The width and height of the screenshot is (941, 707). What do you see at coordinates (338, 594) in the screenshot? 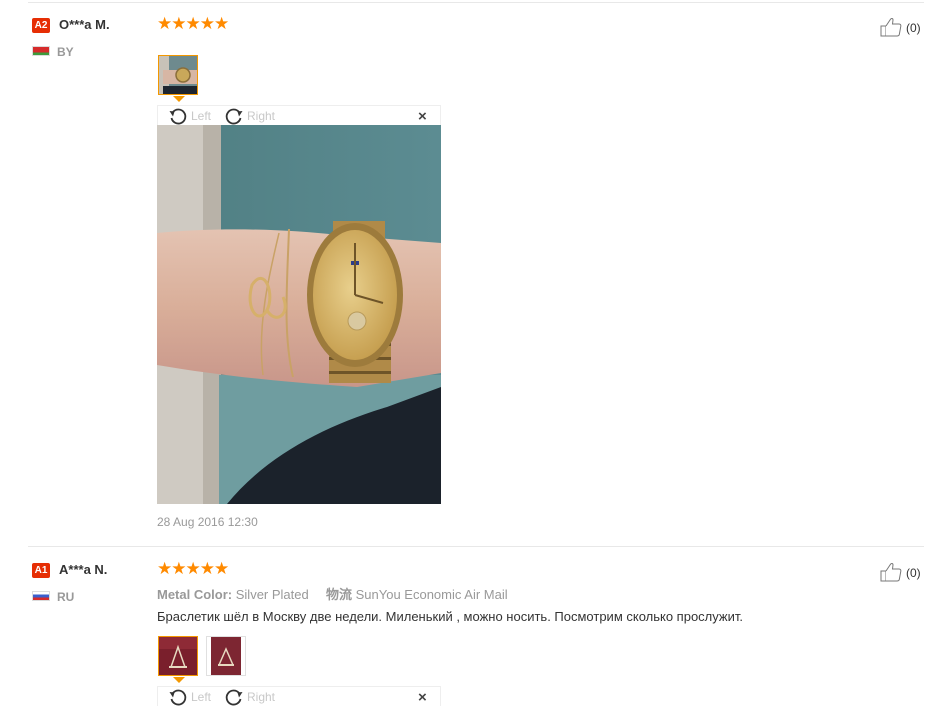
I see `shipping-key: 物流` at bounding box center [338, 594].